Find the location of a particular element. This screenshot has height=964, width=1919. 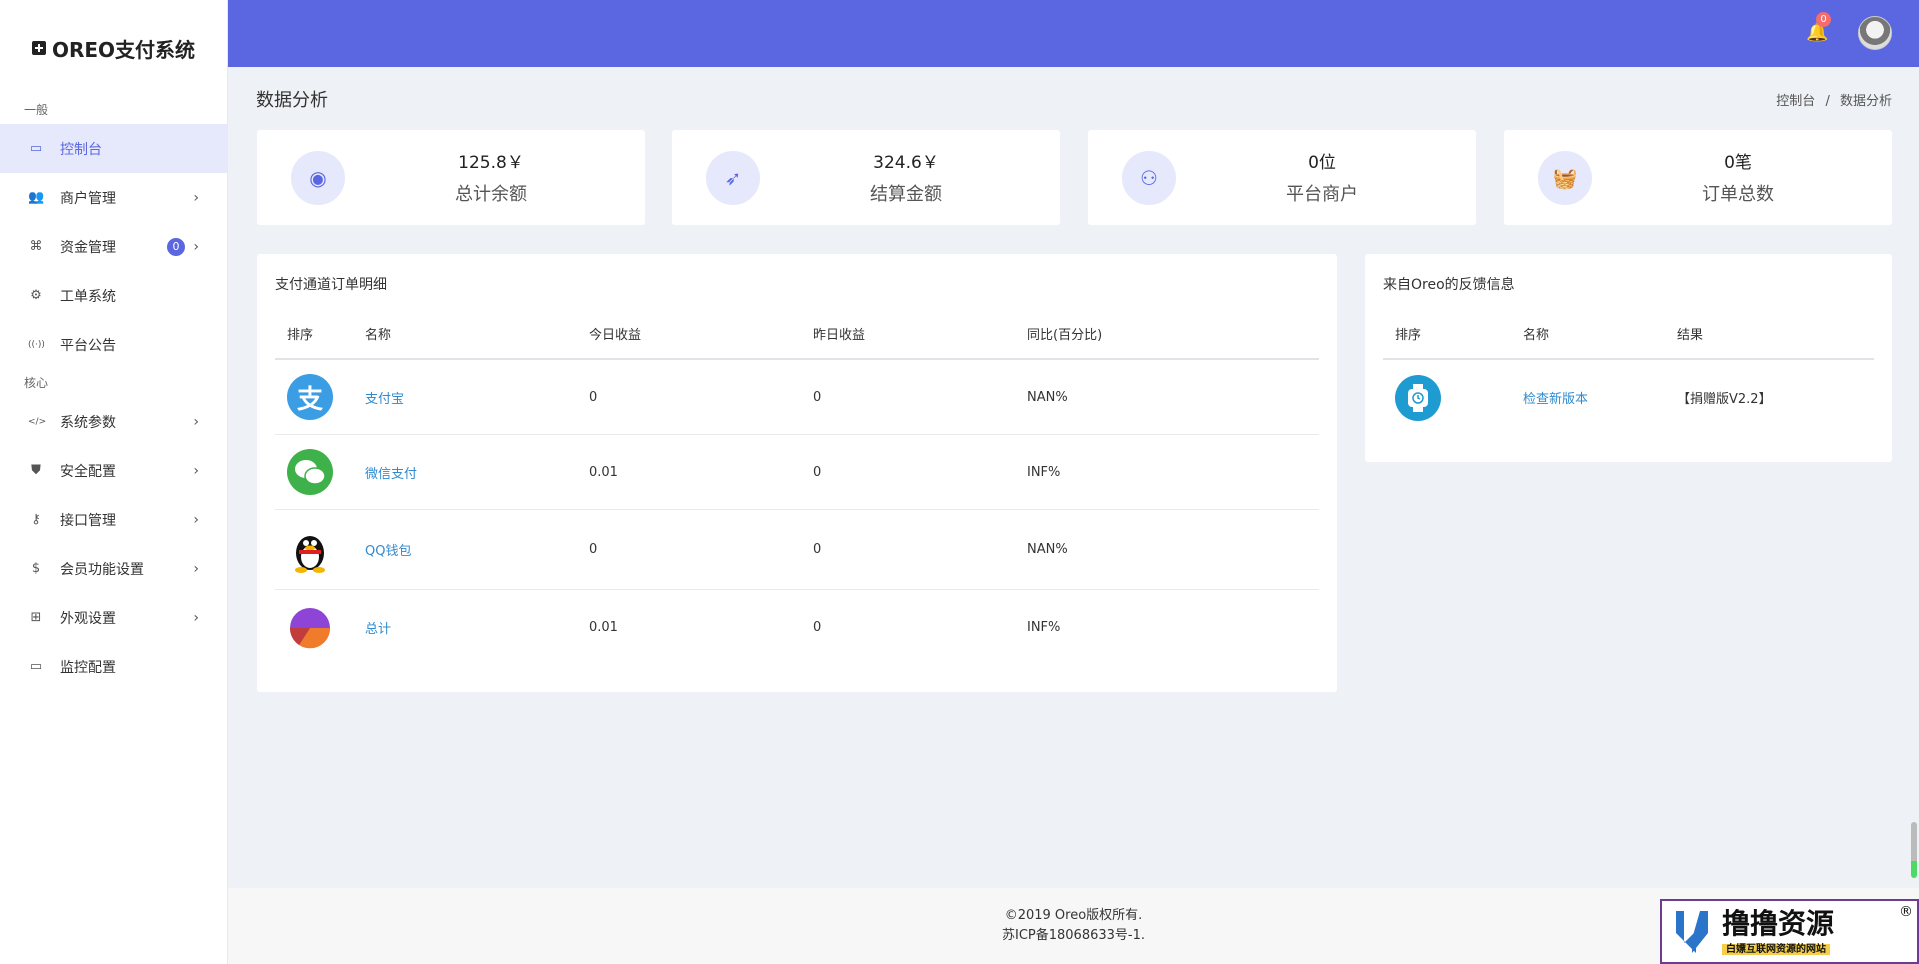

sidebar-item-label: 控制台 is located at coordinates (81, 149).